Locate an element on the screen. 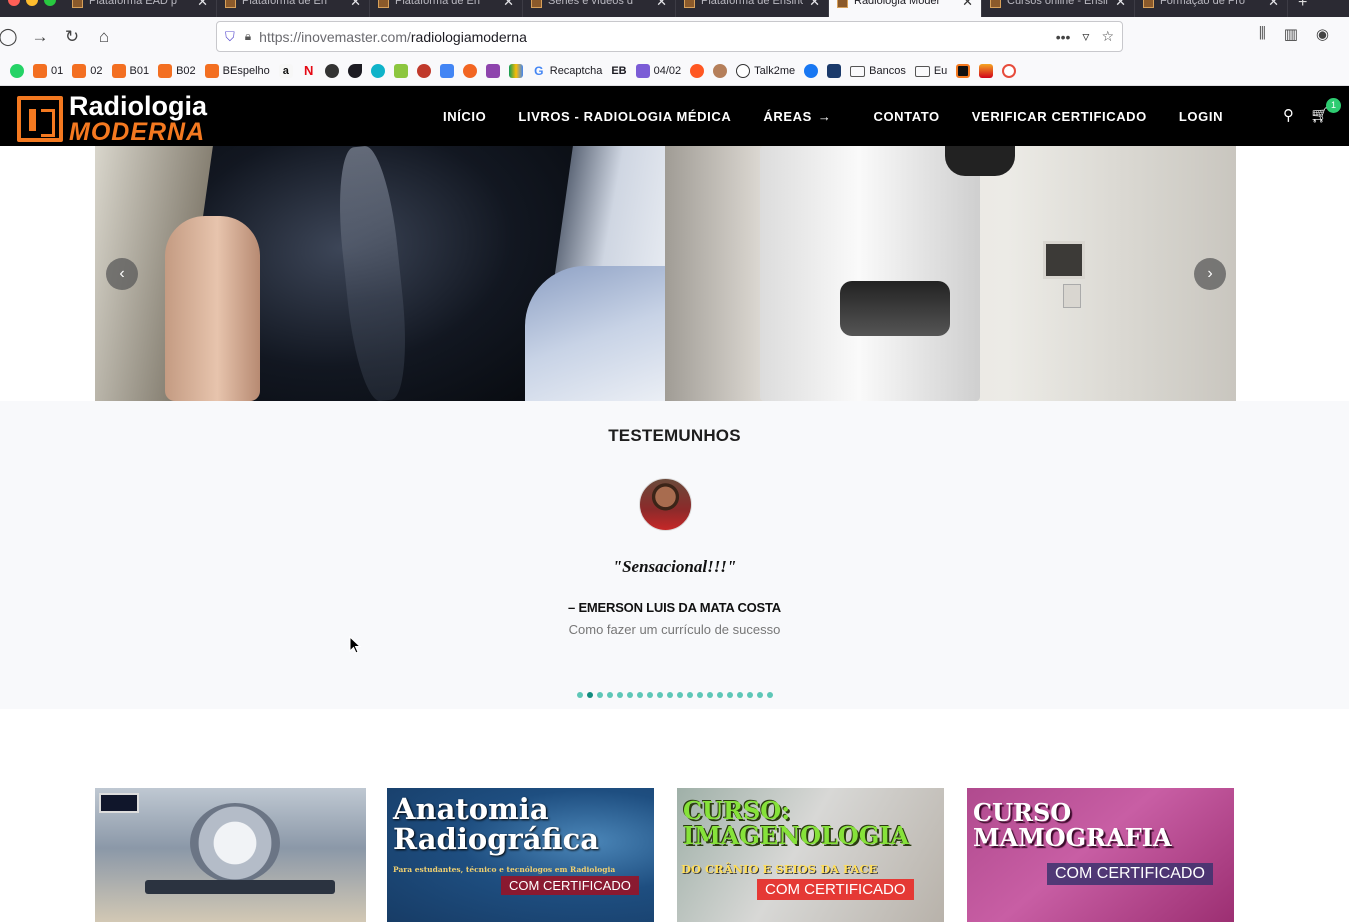 This screenshot has height=922, width=1349. bookmark-b is located at coordinates (354, 71).